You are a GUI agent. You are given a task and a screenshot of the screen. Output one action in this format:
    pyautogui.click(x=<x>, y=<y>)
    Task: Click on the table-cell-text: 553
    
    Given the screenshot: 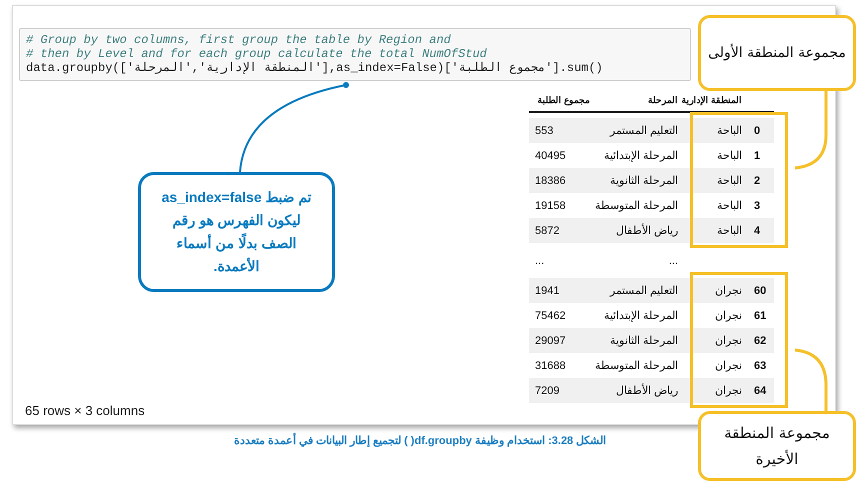 What is the action you would take?
    pyautogui.click(x=544, y=130)
    